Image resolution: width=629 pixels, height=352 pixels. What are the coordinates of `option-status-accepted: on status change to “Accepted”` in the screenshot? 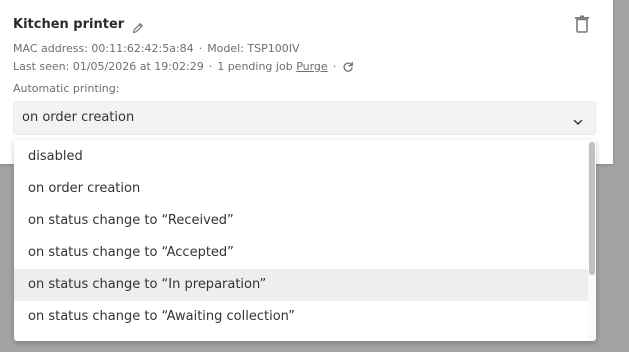 It's located at (301, 253).